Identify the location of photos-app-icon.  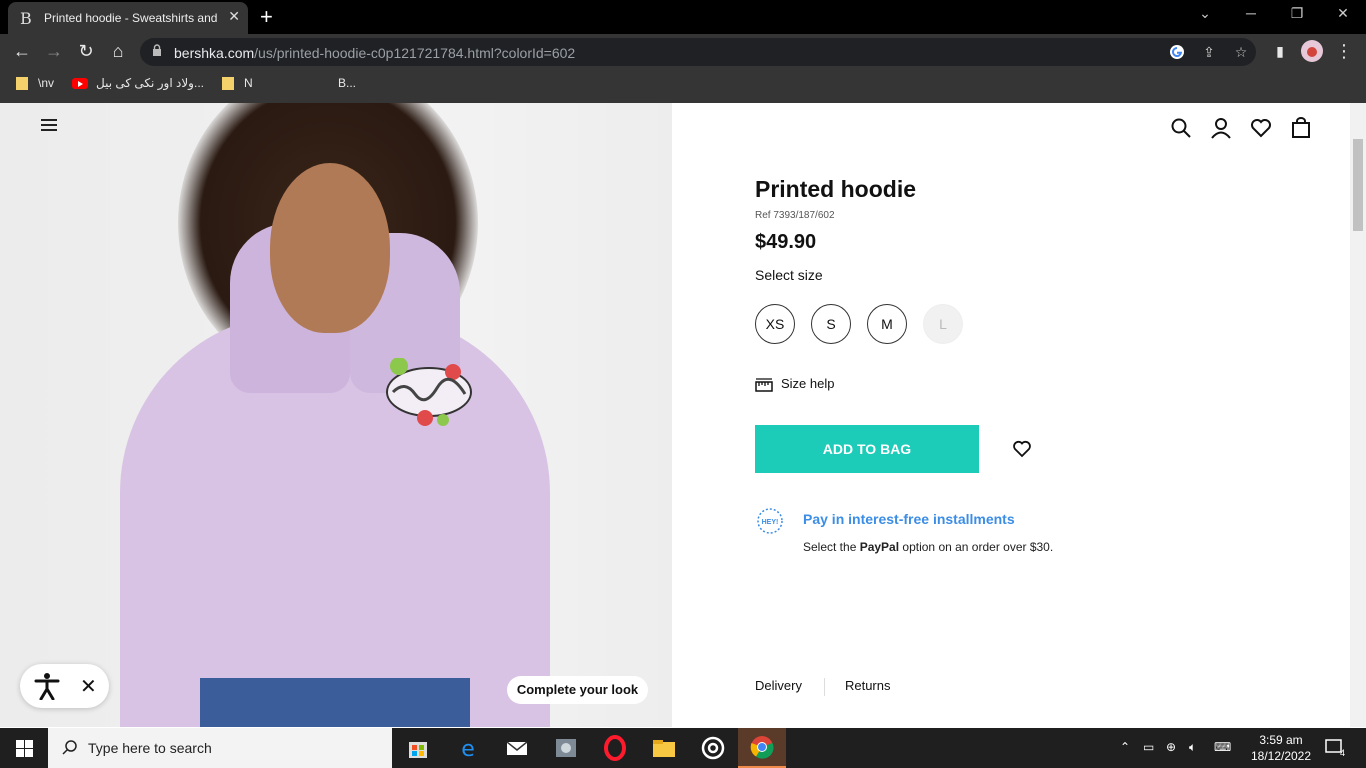
(566, 748).